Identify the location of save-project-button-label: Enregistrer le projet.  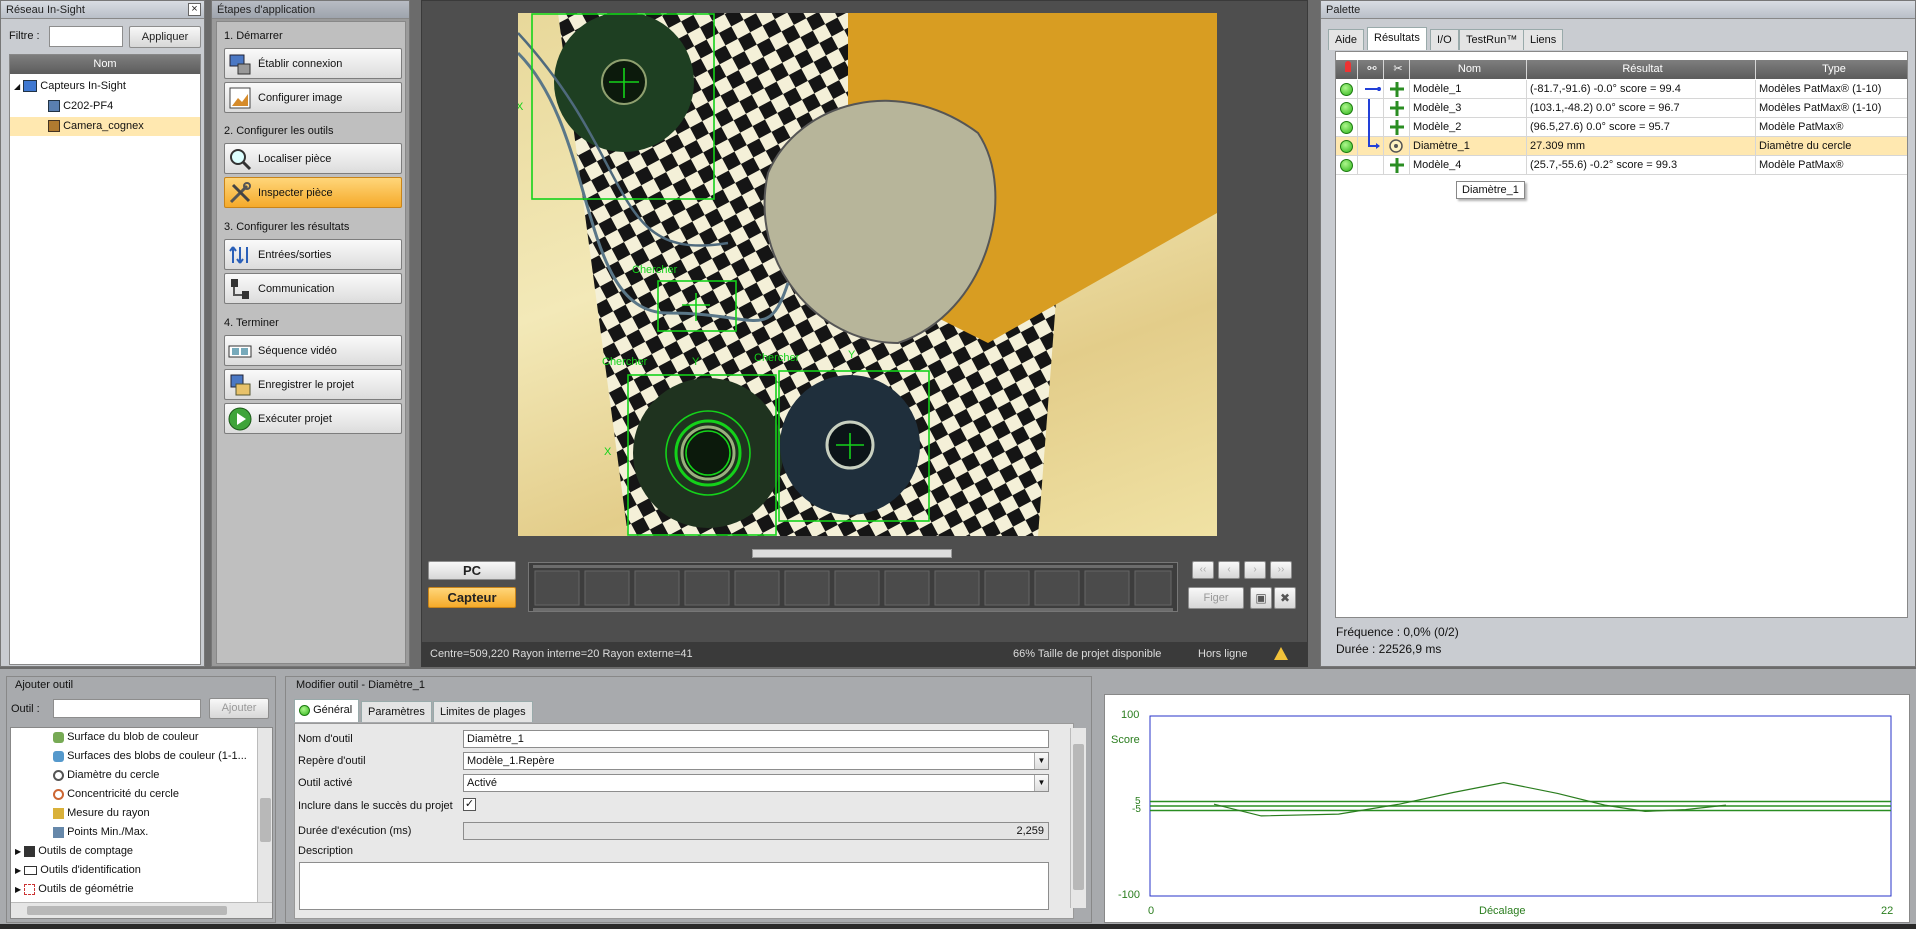
(306, 384).